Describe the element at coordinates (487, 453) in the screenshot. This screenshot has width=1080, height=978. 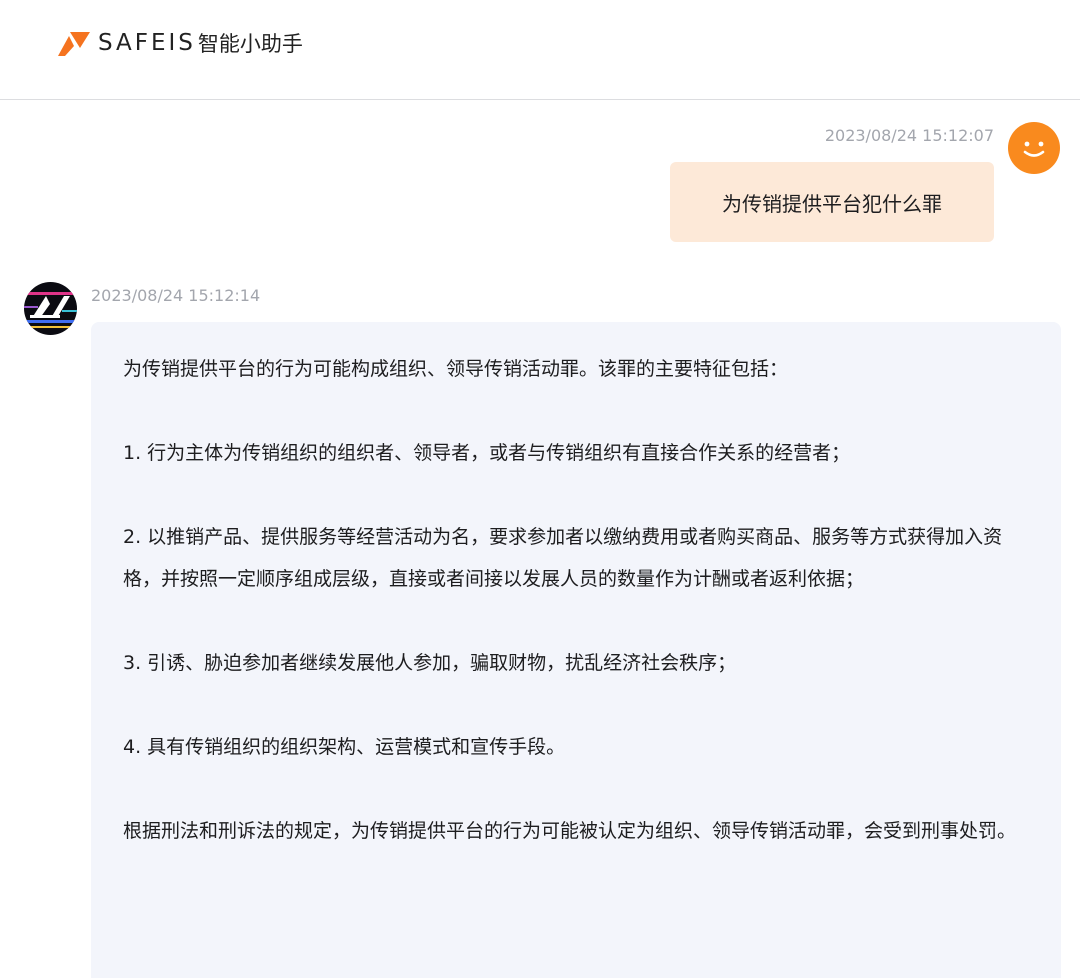
I see `bot-paragraph: 1. 行为主体为传销组织的组织者、领导者，或者与传销组织有直接合作关系的经营者；` at that location.